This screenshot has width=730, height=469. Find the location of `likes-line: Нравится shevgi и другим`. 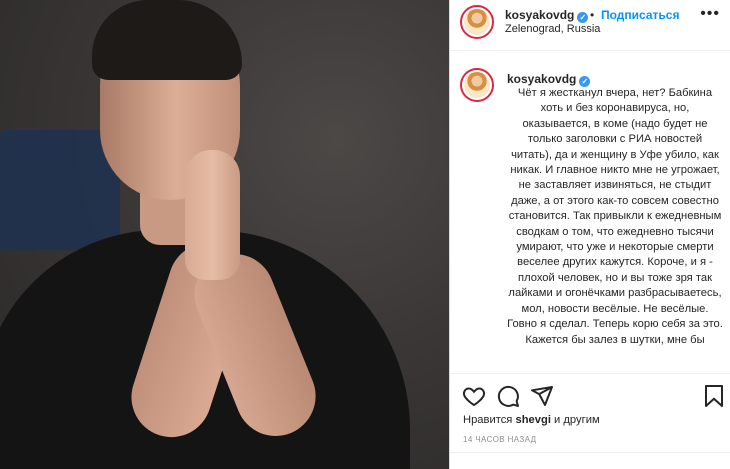

likes-line: Нравится shevgi и другим is located at coordinates (531, 420).